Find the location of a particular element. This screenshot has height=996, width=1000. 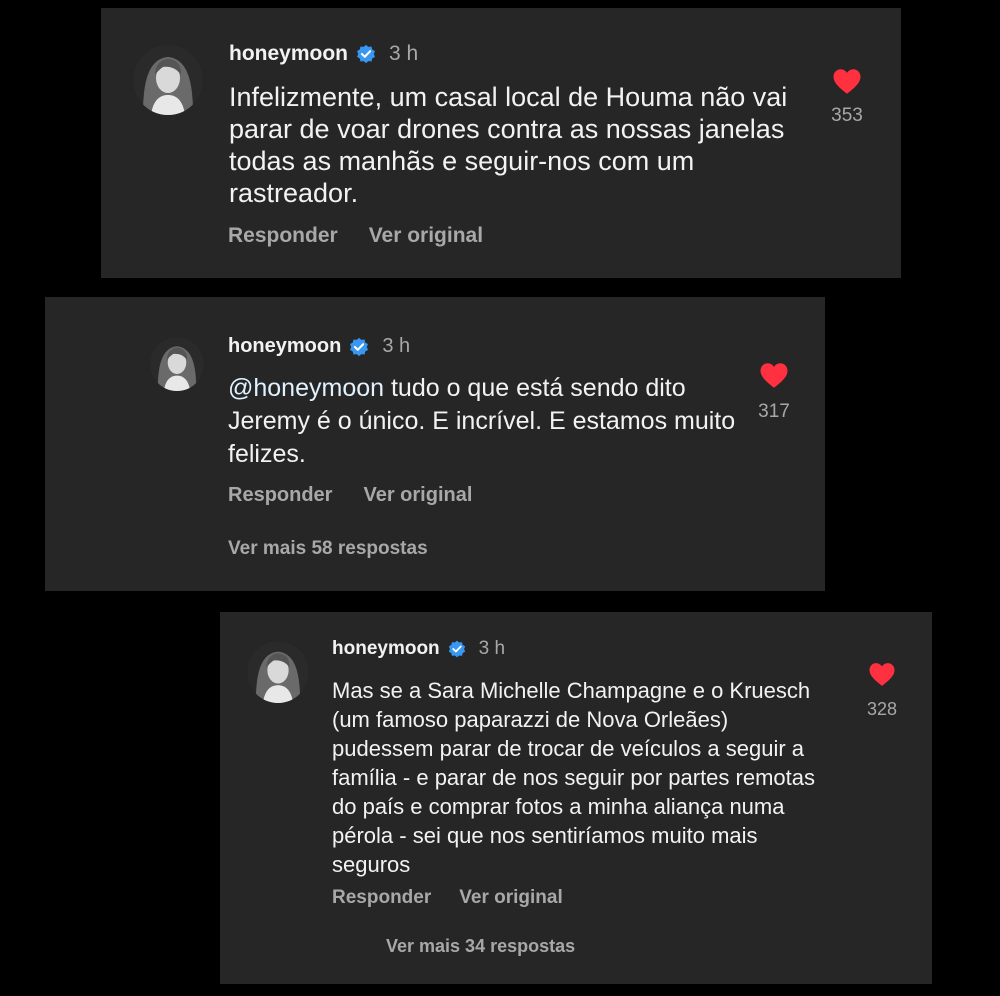

like-block: 328 is located at coordinates (882, 691).